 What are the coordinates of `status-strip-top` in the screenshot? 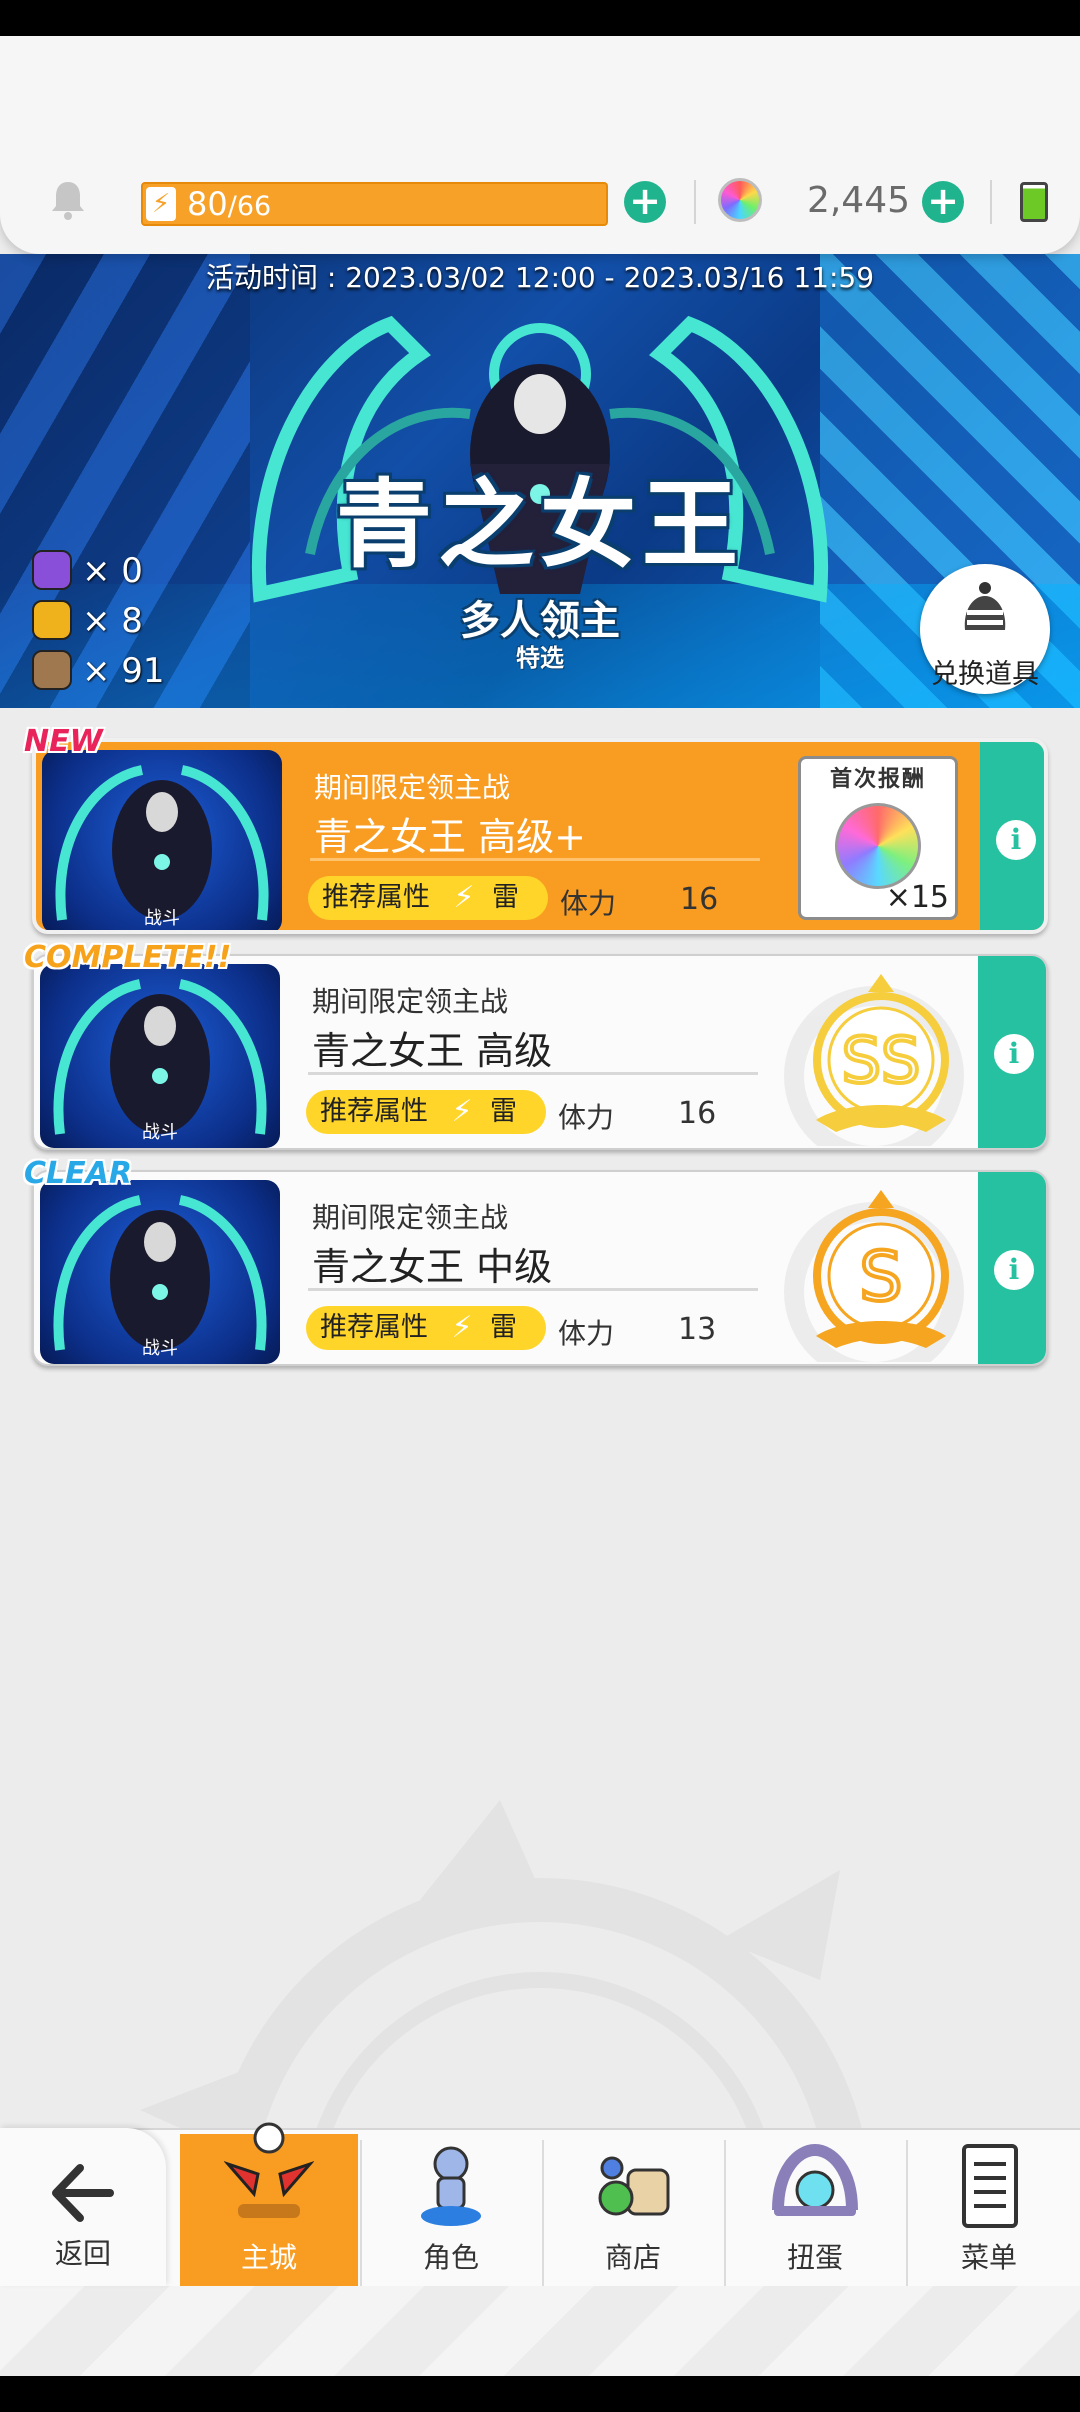 It's located at (540, 18).